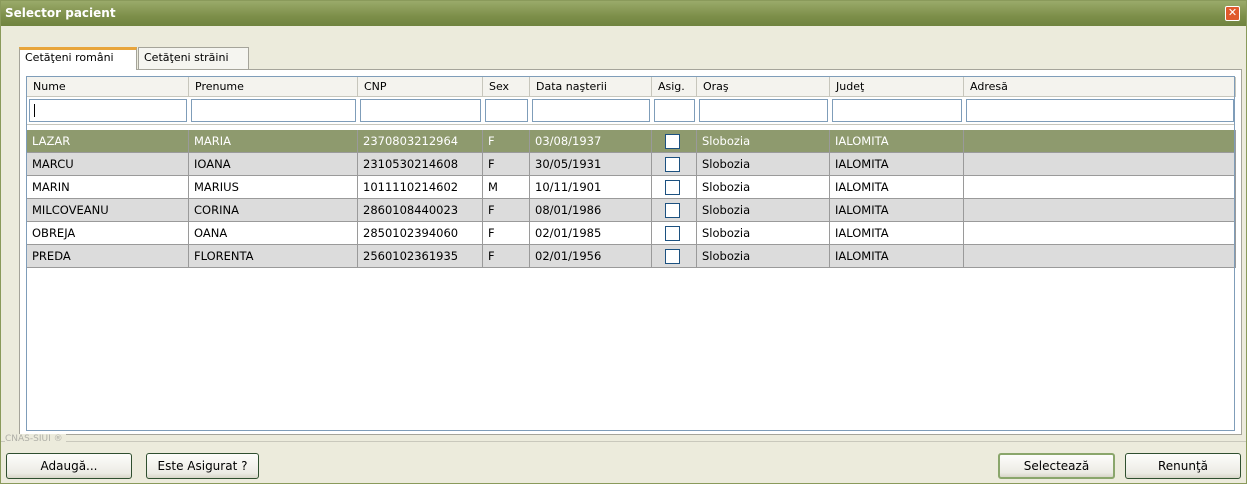 The image size is (1247, 484). I want to click on cell-nume: MARIN, so click(108, 187).